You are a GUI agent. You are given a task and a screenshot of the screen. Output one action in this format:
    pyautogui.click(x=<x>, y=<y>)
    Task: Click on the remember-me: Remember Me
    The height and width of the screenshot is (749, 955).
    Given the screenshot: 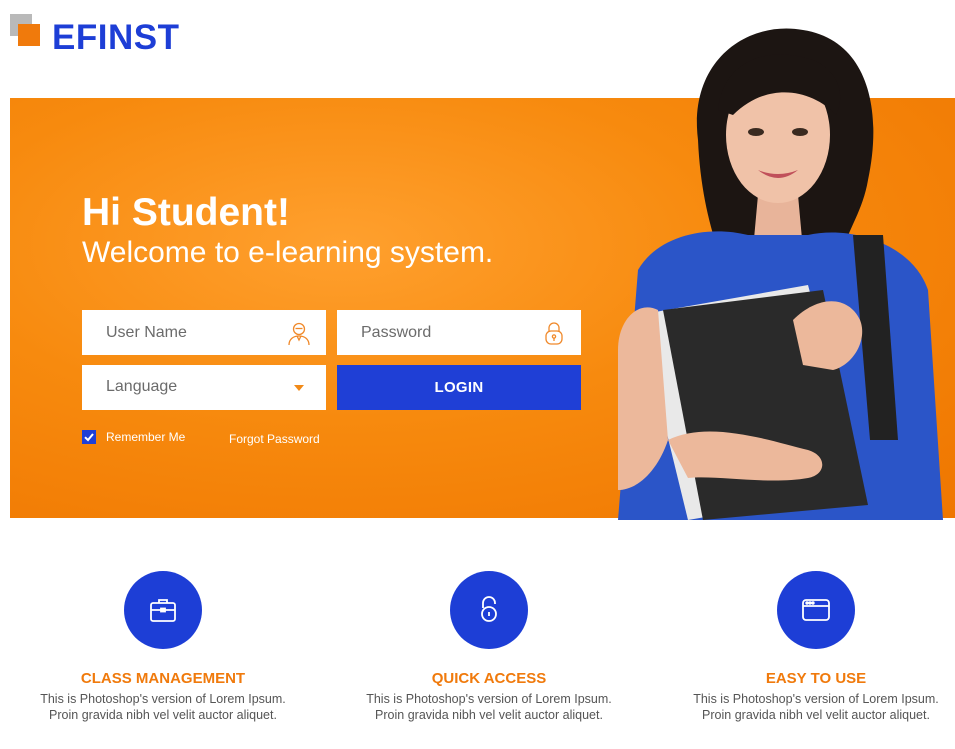 What is the action you would take?
    pyautogui.click(x=133, y=437)
    